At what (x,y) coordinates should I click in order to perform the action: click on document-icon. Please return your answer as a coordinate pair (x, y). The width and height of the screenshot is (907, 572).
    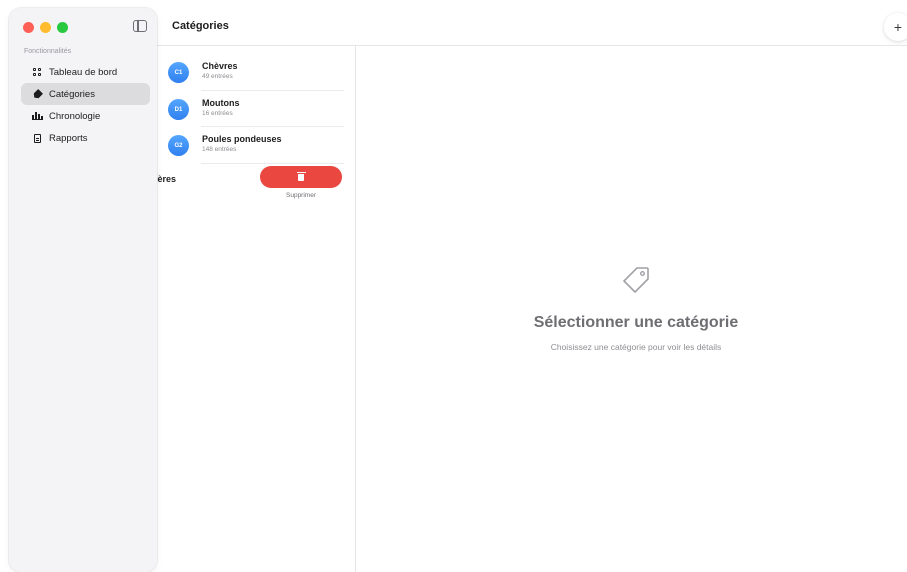
    Looking at the image, I should click on (37, 138).